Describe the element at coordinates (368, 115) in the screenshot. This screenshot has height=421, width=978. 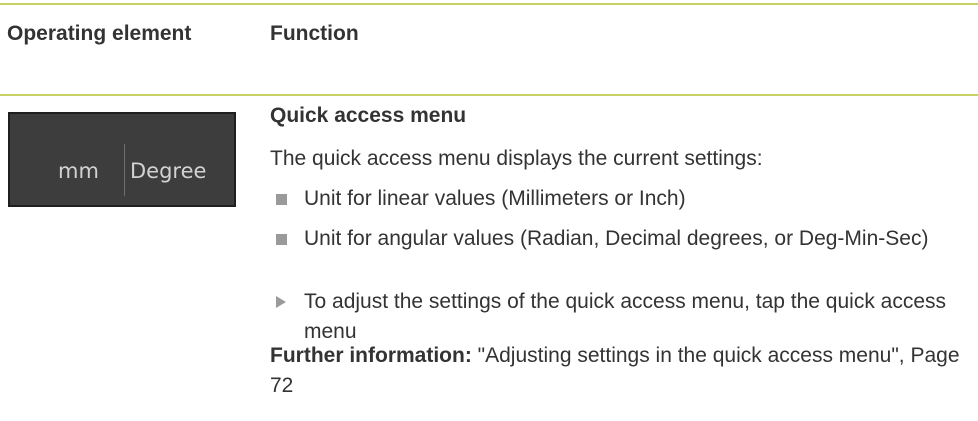
I see `section-title: Quick access menu` at that location.